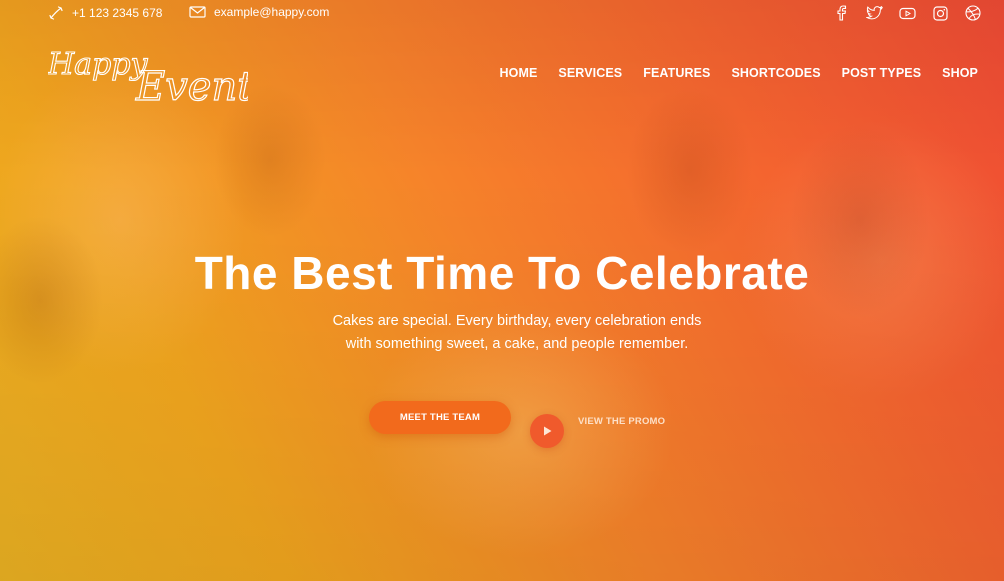  What do you see at coordinates (940, 13) in the screenshot?
I see `instagram-icon` at bounding box center [940, 13].